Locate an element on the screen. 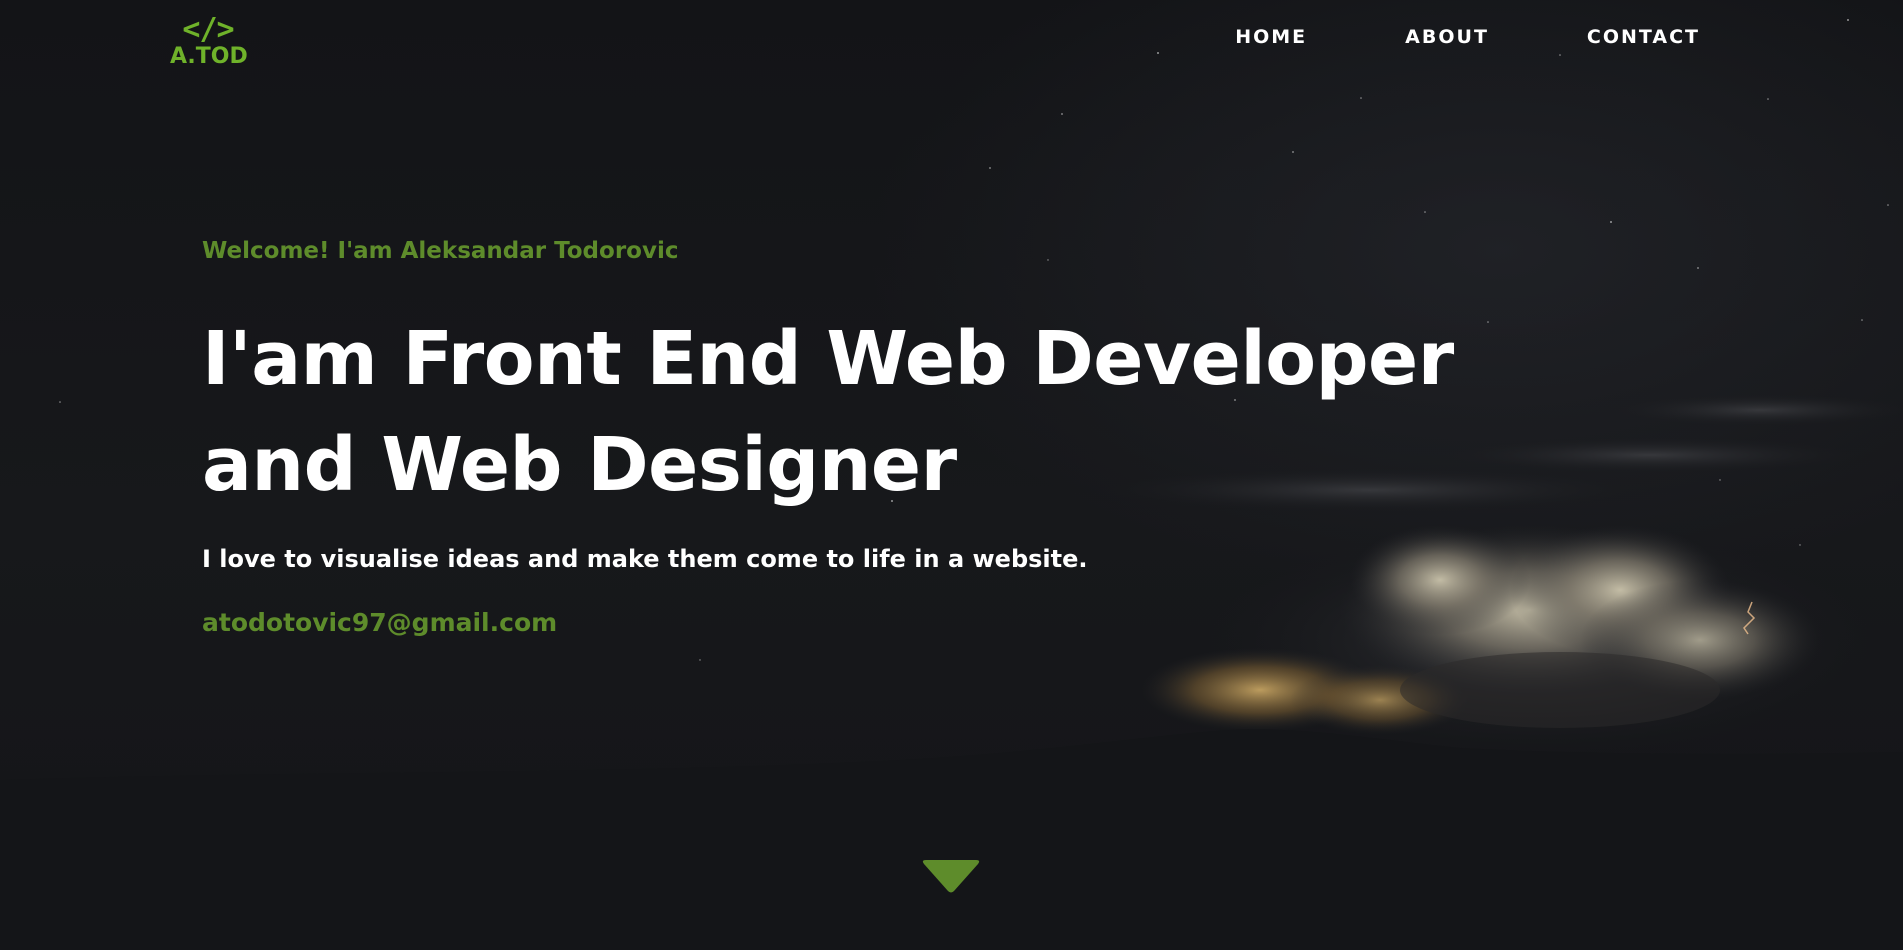 This screenshot has height=950, width=1903. main-nav: HOME ABOUT CONTACT is located at coordinates (1467, 37).